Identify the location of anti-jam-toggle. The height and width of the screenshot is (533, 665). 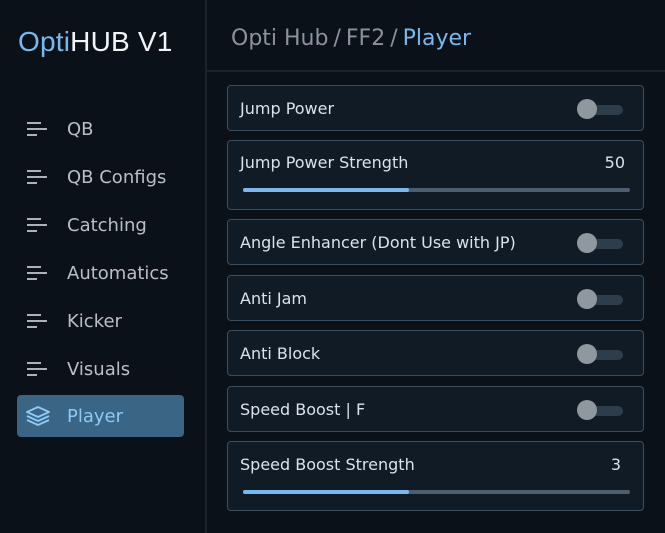
(600, 299).